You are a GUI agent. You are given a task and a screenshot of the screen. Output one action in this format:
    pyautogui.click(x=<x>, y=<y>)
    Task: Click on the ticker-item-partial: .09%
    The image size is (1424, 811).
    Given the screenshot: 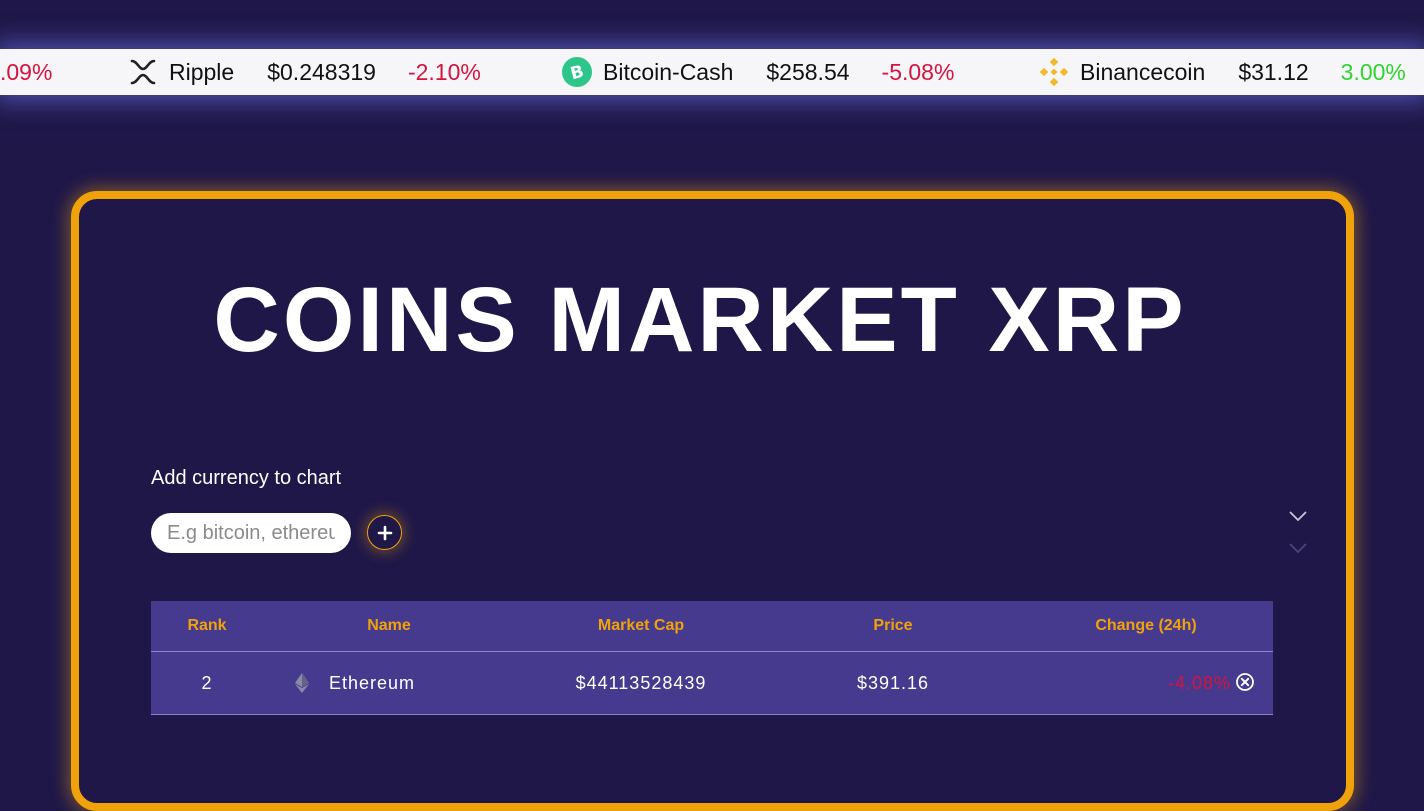 What is the action you would take?
    pyautogui.click(x=26, y=72)
    